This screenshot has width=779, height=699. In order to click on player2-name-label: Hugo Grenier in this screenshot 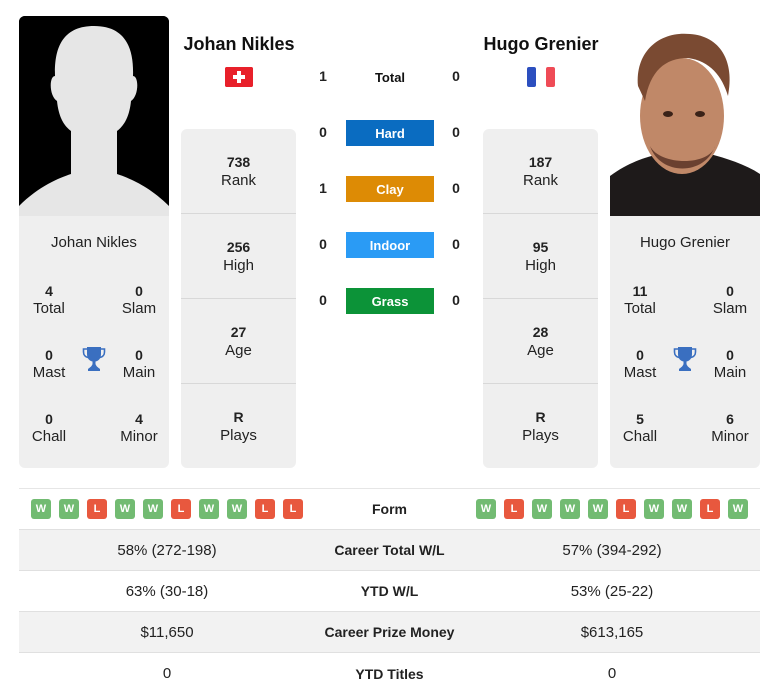, I will do `click(685, 242)`.